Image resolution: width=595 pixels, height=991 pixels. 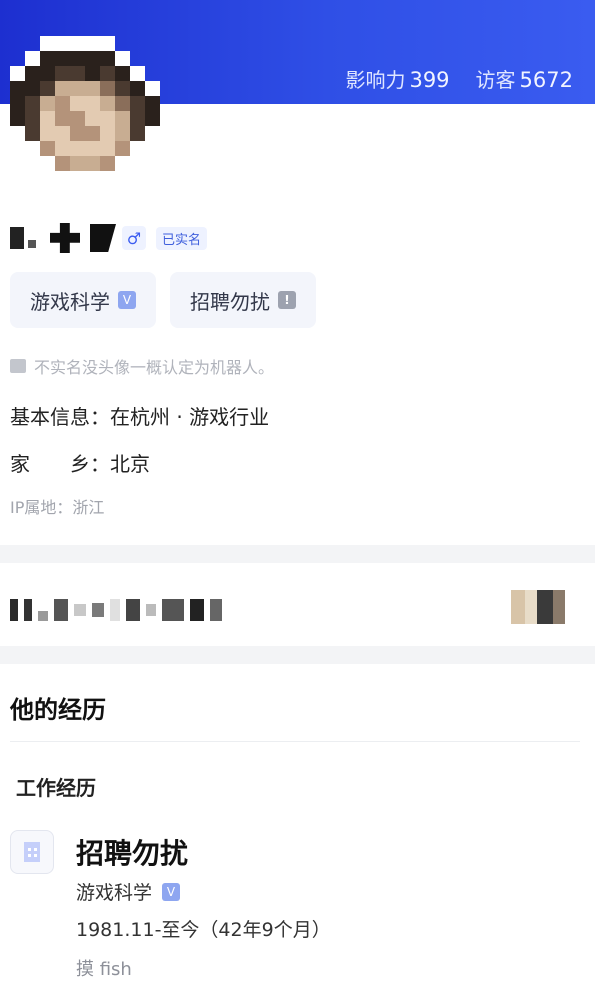 I want to click on male-icon: ♂, so click(x=134, y=238).